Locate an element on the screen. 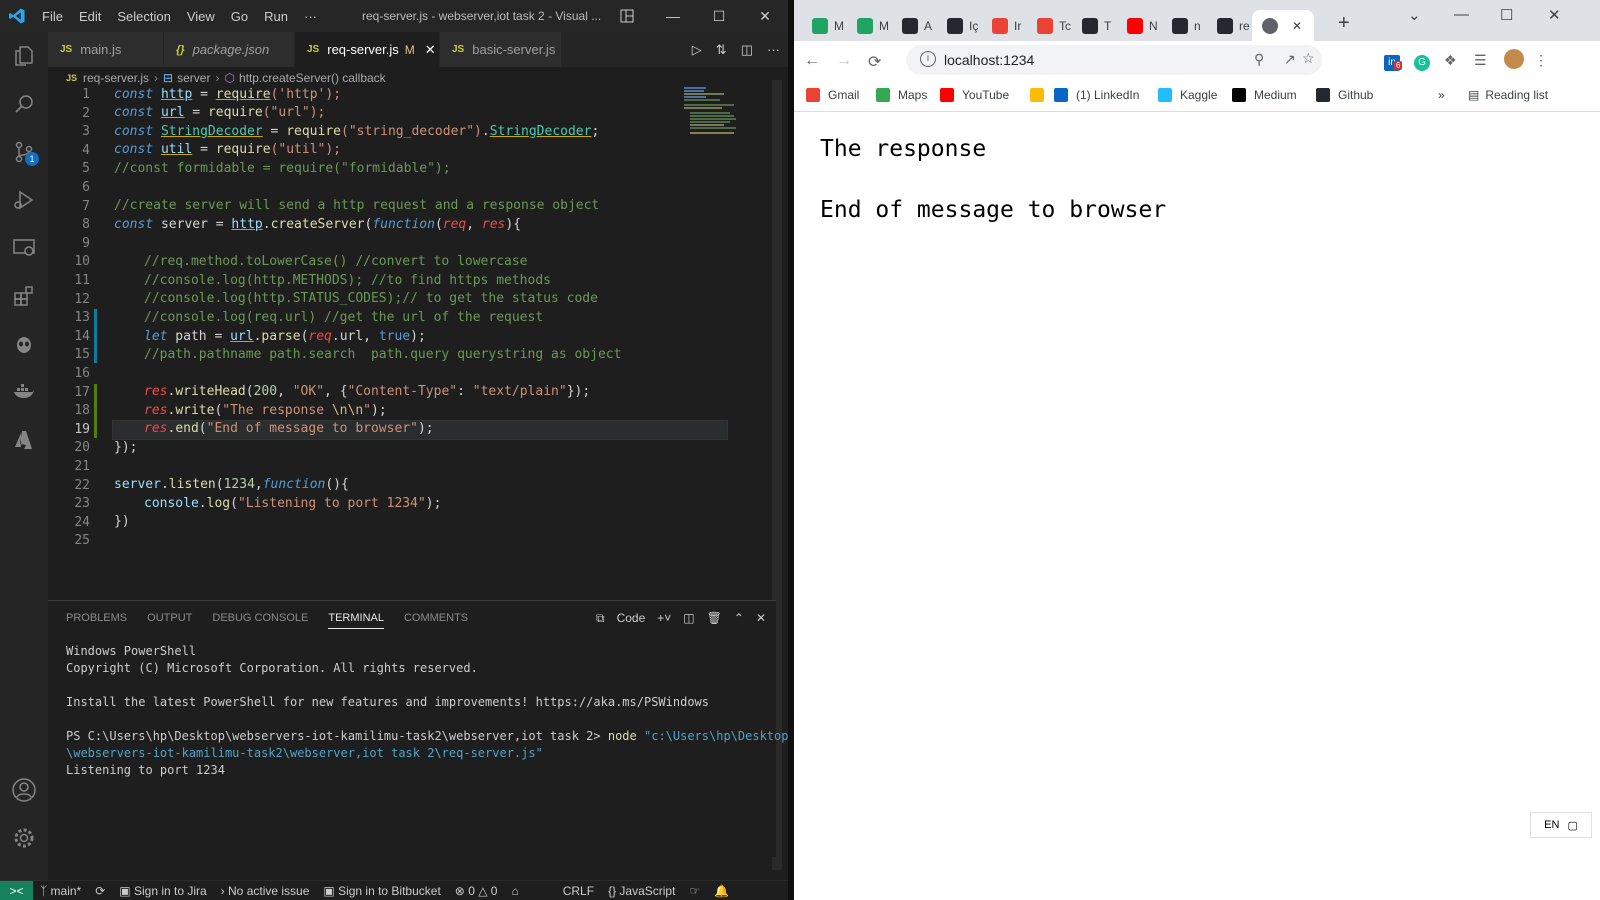  more-actions-icon: ··· is located at coordinates (773, 49).